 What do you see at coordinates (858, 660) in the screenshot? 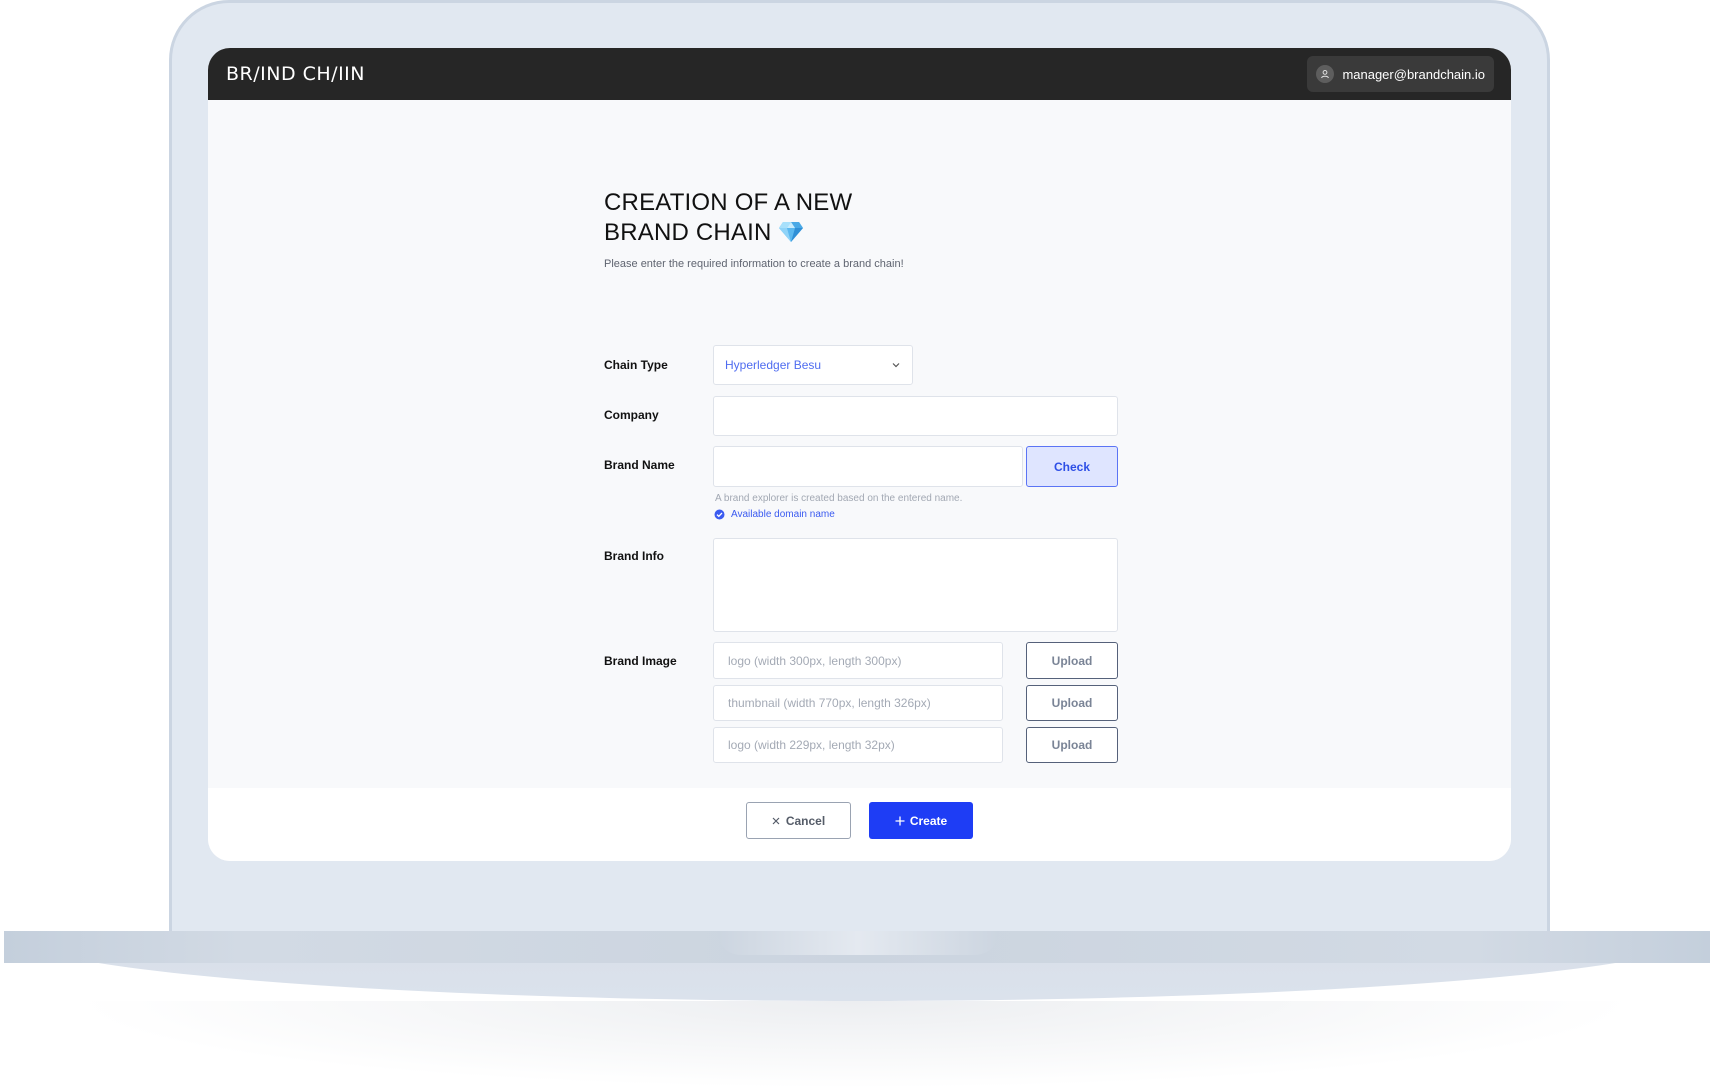
I see `logo-input: logo (width 300px, length 300px)` at bounding box center [858, 660].